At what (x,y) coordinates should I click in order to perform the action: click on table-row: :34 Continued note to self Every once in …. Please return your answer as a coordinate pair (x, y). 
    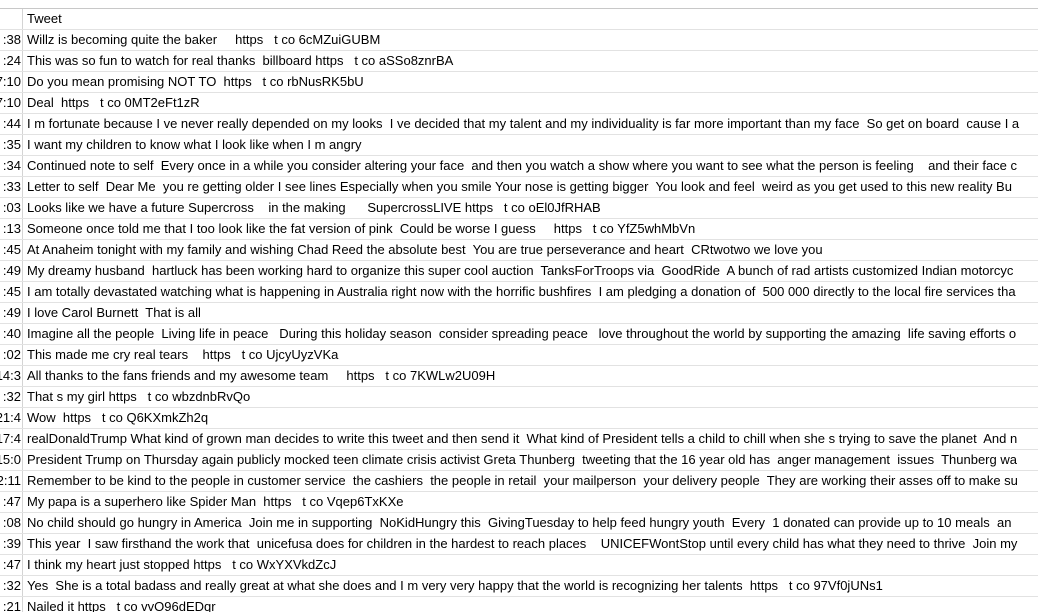
    Looking at the image, I should click on (519, 166).